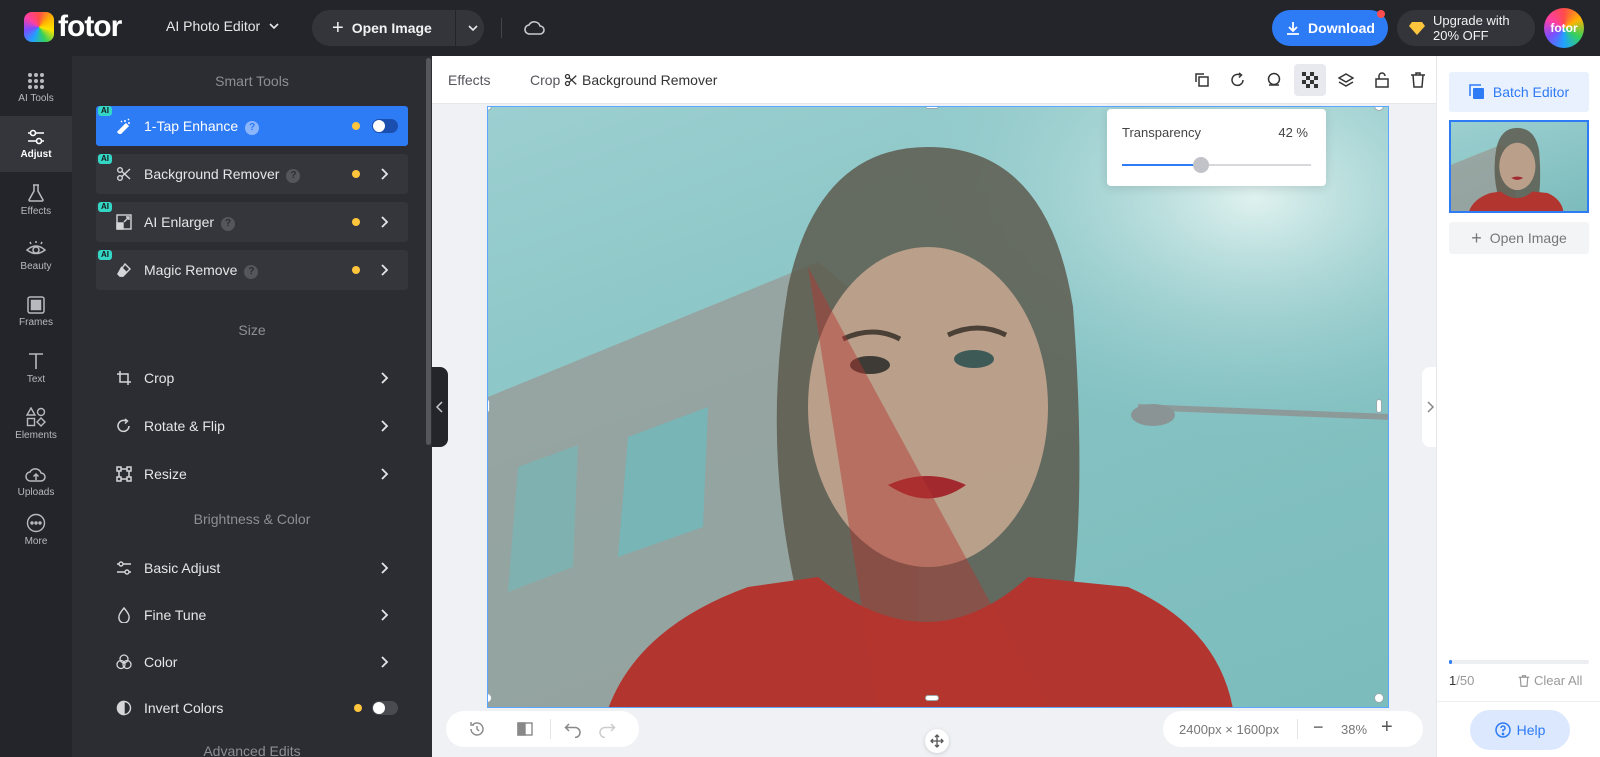  Describe the element at coordinates (36, 144) in the screenshot. I see `rail-item-adjust: Adjust` at that location.